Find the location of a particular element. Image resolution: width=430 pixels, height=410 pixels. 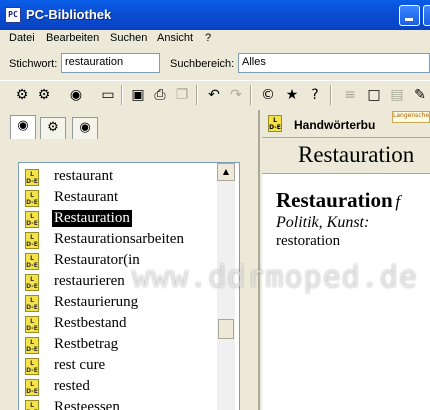

scroll-thumb is located at coordinates (226, 329).